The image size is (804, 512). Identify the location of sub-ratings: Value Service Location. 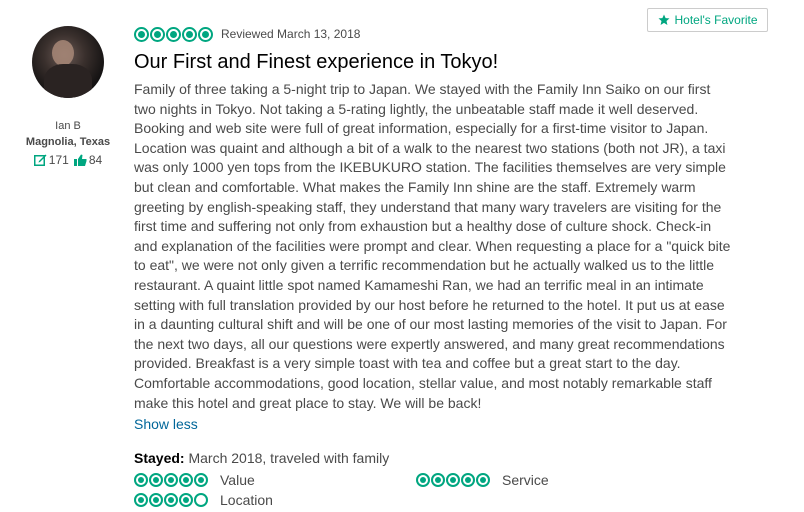
(434, 492).